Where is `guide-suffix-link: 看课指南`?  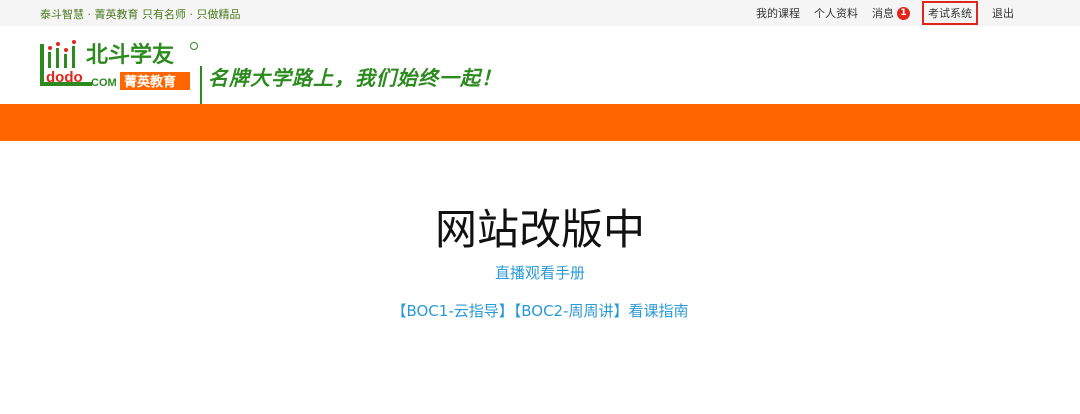
guide-suffix-link: 看课指南 is located at coordinates (659, 311).